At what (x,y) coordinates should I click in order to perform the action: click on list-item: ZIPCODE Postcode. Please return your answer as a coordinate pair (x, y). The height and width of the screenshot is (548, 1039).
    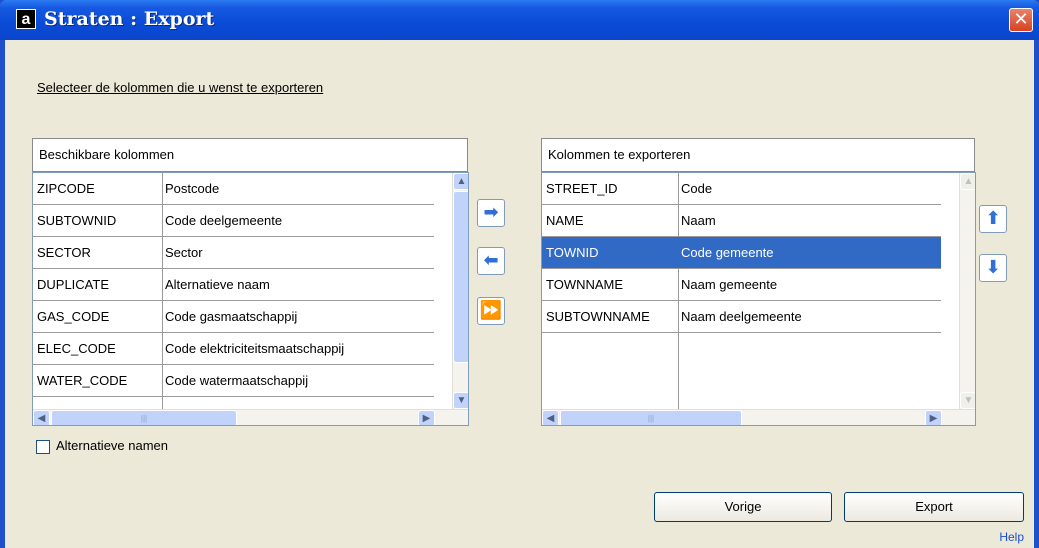
    Looking at the image, I should click on (233, 189).